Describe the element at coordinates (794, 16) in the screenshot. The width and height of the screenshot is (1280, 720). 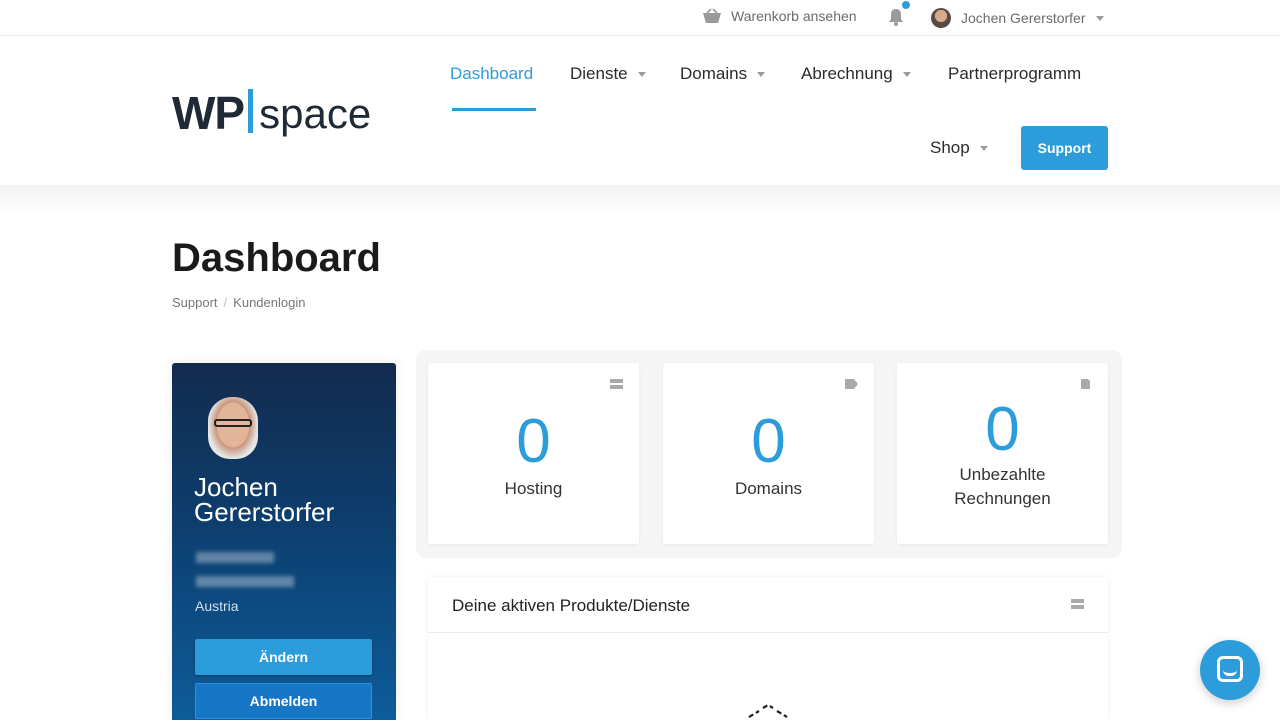
I see `view-cart-label: Warenkorb ansehen` at that location.